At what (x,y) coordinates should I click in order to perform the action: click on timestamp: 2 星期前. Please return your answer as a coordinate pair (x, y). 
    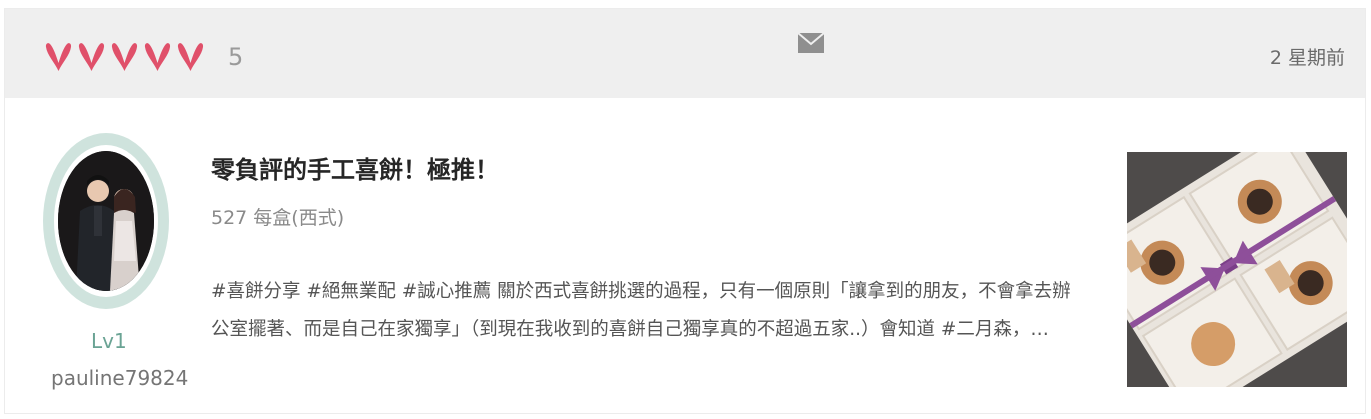
    Looking at the image, I should click on (1307, 58).